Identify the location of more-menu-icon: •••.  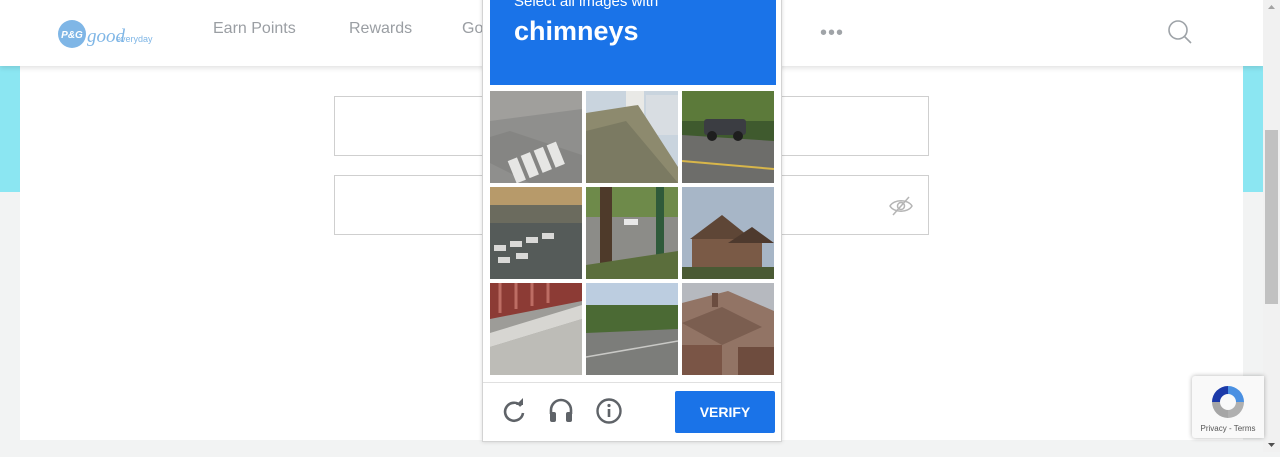
(832, 33).